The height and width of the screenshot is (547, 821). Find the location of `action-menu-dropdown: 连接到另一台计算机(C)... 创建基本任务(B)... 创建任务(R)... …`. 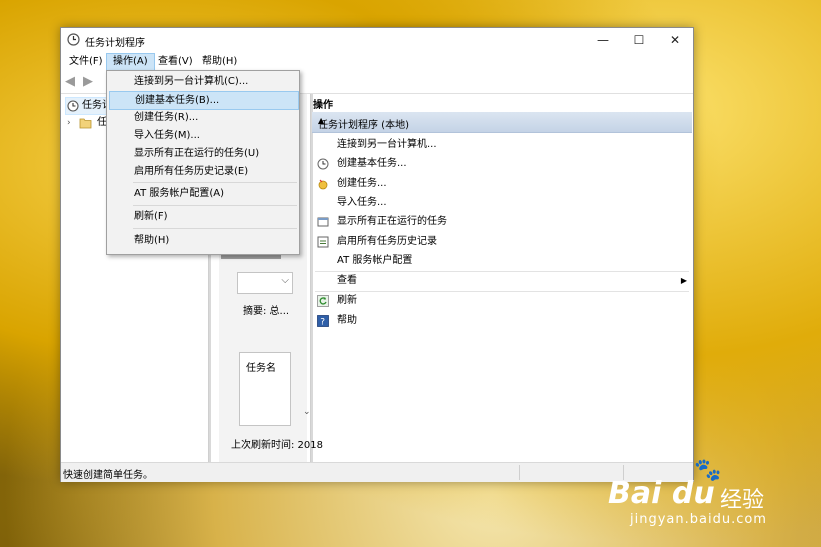

action-menu-dropdown: 连接到另一台计算机(C)... 创建基本任务(B)... 创建任务(R)... … is located at coordinates (203, 162).